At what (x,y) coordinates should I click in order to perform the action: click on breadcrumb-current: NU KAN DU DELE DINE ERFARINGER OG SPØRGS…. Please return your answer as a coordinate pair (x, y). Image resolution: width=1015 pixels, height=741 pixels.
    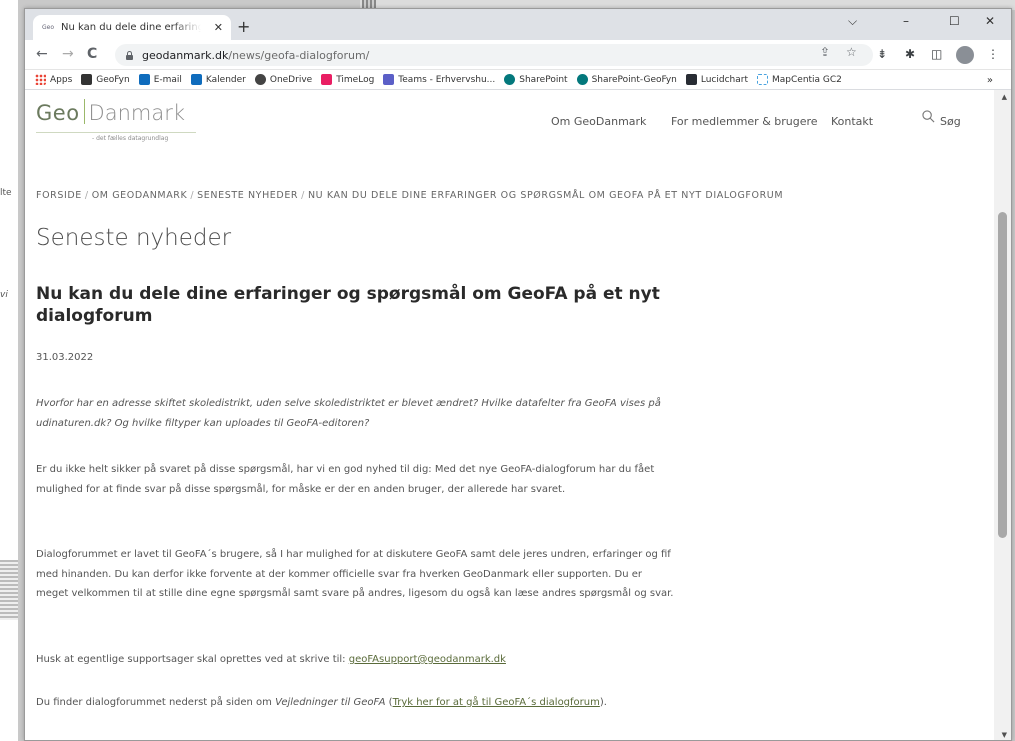
    Looking at the image, I should click on (545, 195).